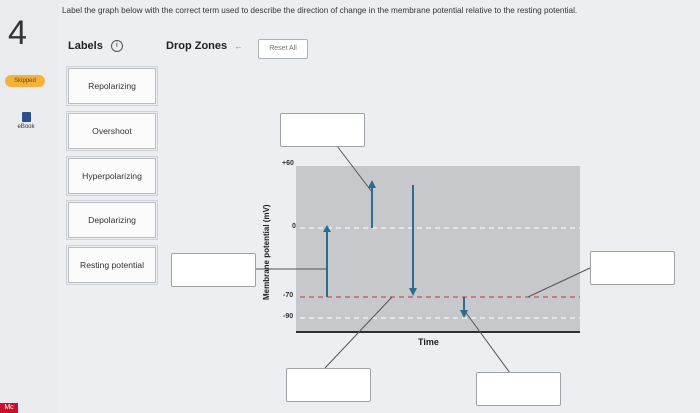  I want to click on leader-line-bottom-right, so click(487, 341).